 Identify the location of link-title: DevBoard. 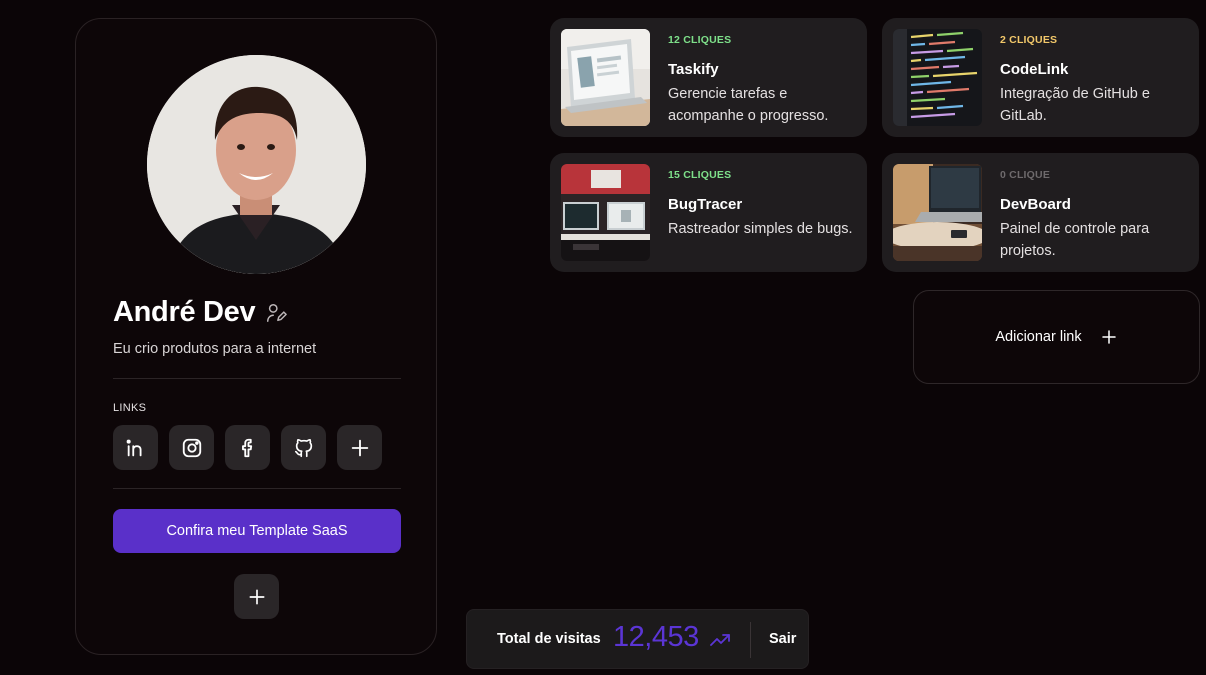
(1035, 204).